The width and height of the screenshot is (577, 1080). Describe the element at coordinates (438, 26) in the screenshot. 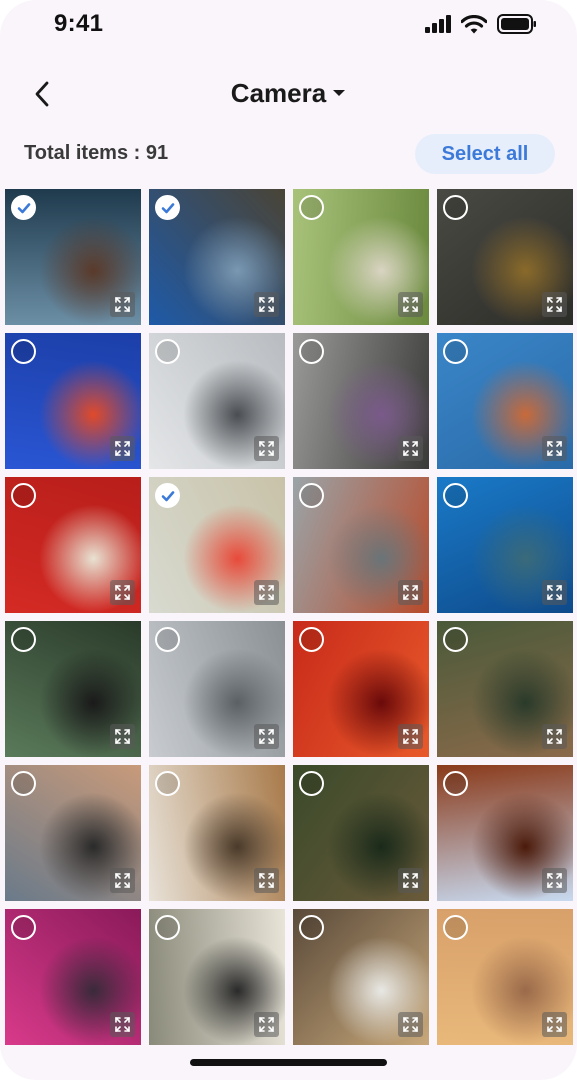

I see `cellular-signal-icon` at that location.